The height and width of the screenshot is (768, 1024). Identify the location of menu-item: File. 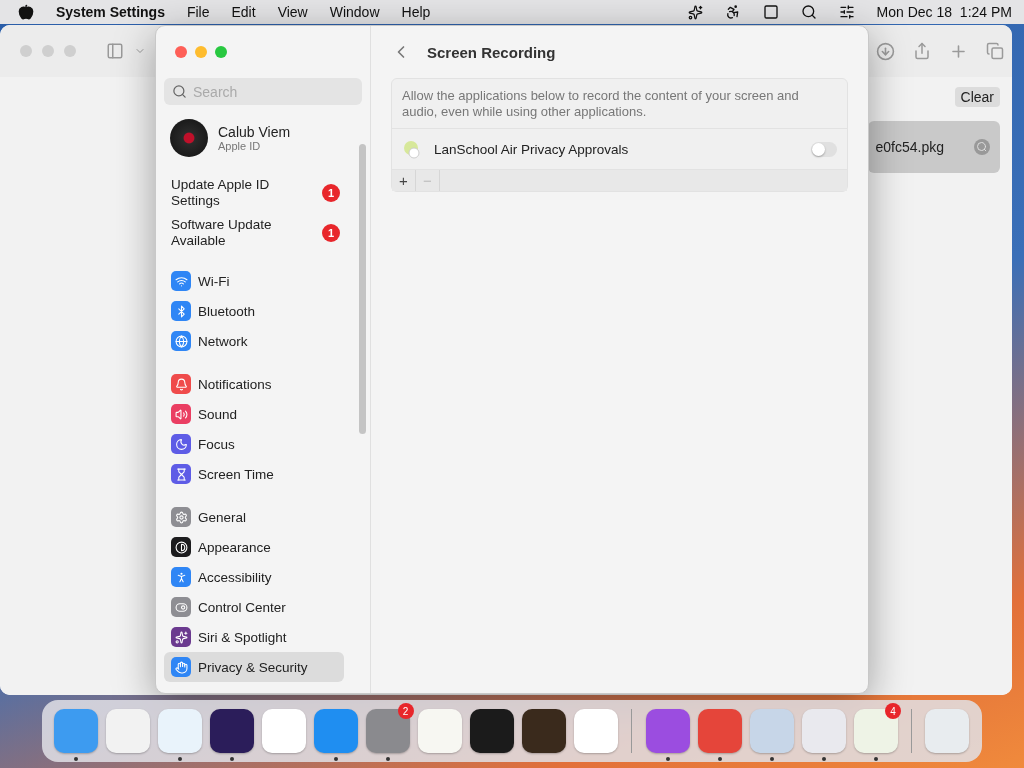
(198, 12).